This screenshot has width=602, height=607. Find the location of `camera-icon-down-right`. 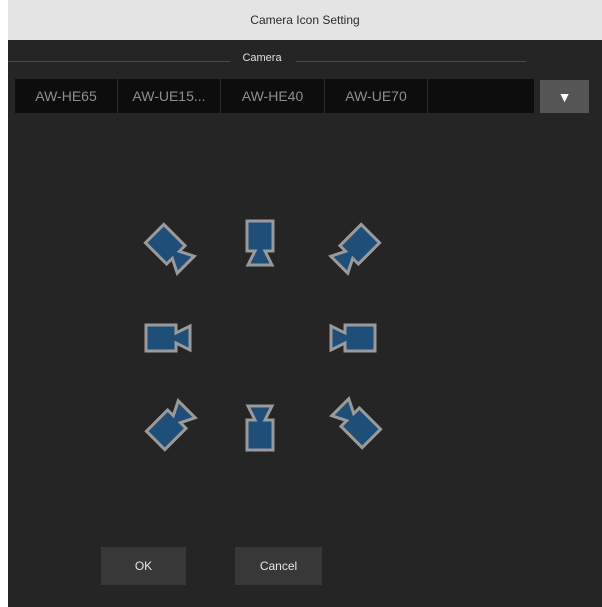

camera-icon-down-right is located at coordinates (356, 423).